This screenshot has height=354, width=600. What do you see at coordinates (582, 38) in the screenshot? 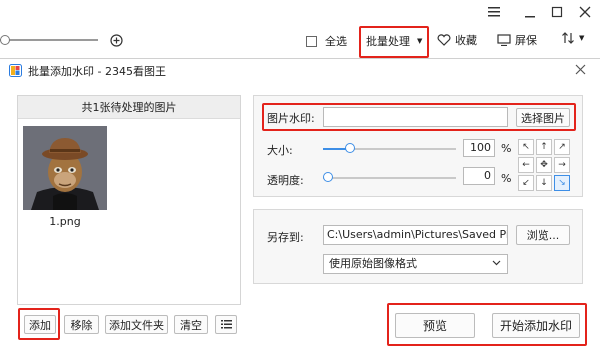
I see `caret-down-icon: ▼` at bounding box center [582, 38].